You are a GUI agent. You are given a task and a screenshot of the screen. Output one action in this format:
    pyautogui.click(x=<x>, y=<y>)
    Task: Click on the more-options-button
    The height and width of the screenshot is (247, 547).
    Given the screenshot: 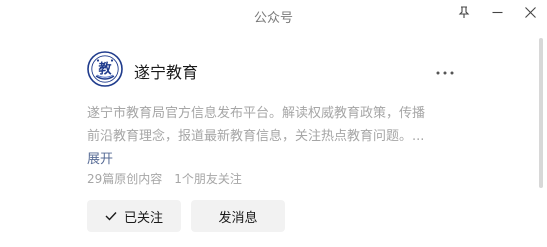 What is the action you would take?
    pyautogui.click(x=445, y=69)
    